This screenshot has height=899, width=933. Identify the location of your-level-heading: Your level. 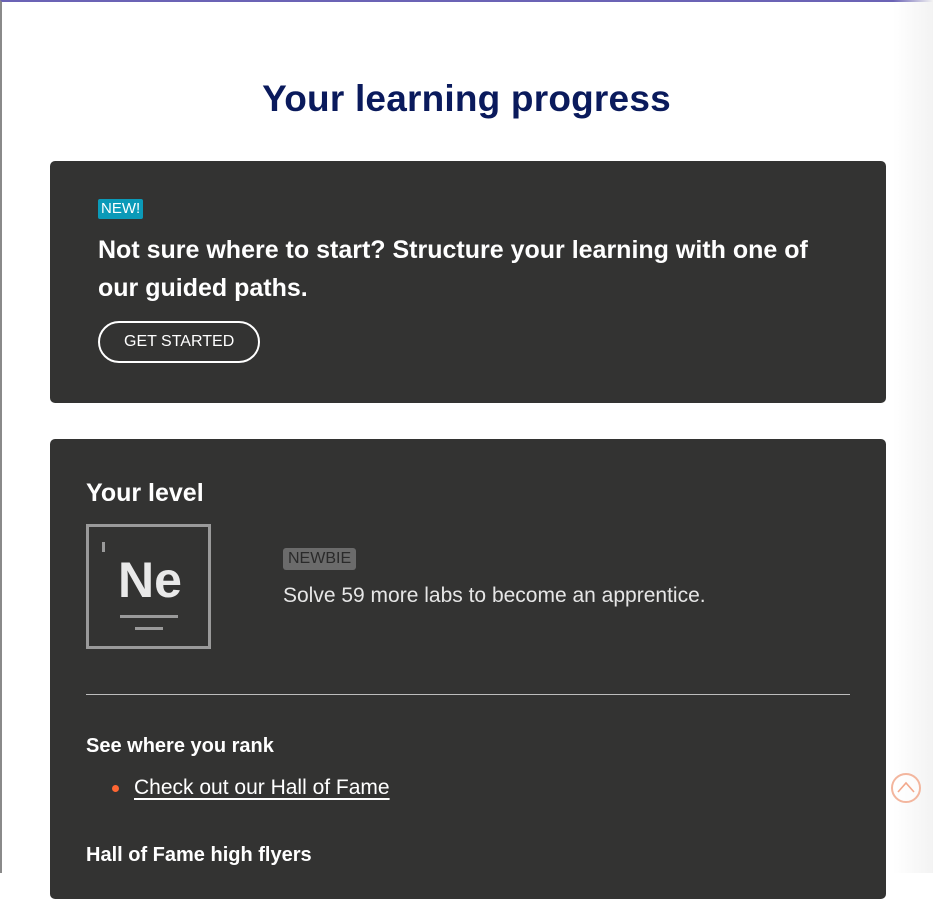
(145, 493).